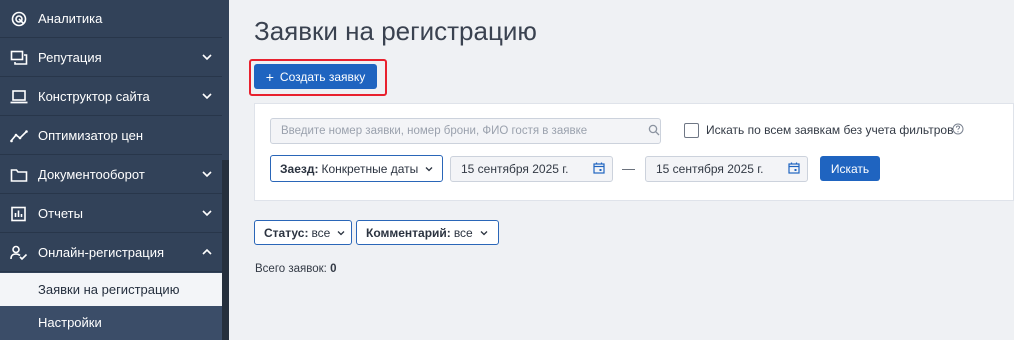  What do you see at coordinates (19, 136) in the screenshot?
I see `trend-icon` at bounding box center [19, 136].